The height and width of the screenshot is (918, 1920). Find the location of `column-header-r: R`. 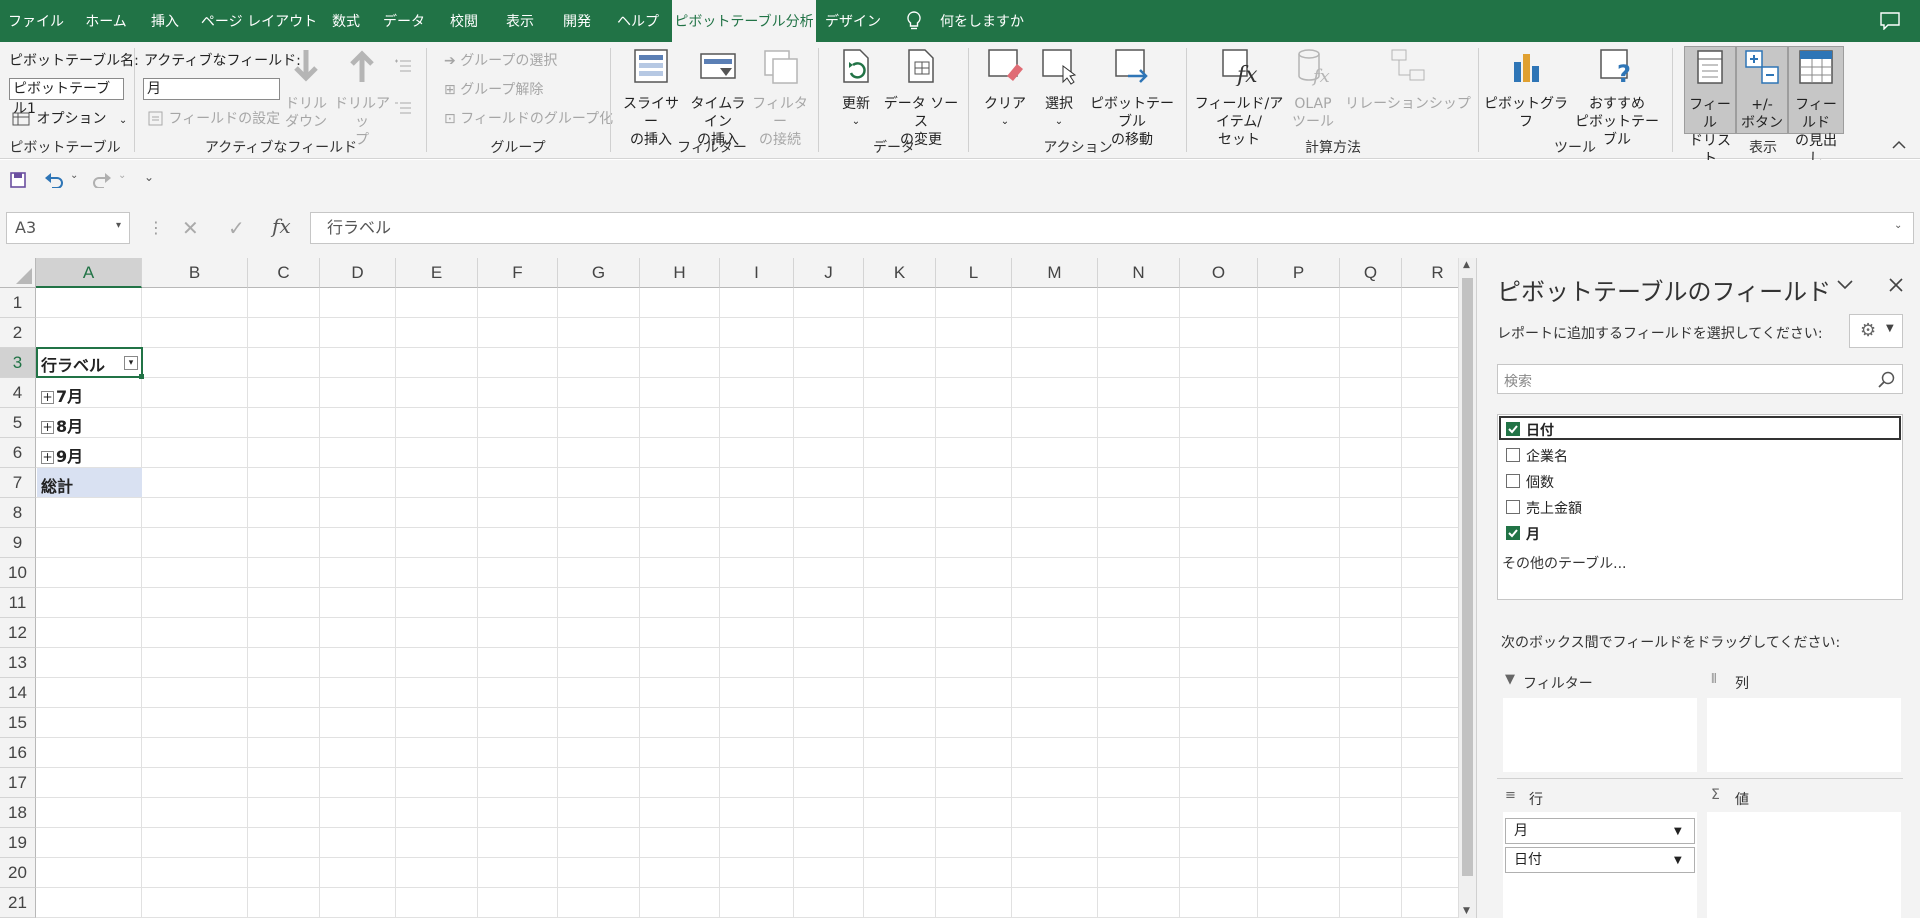

column-header-r: R is located at coordinates (1430, 273).